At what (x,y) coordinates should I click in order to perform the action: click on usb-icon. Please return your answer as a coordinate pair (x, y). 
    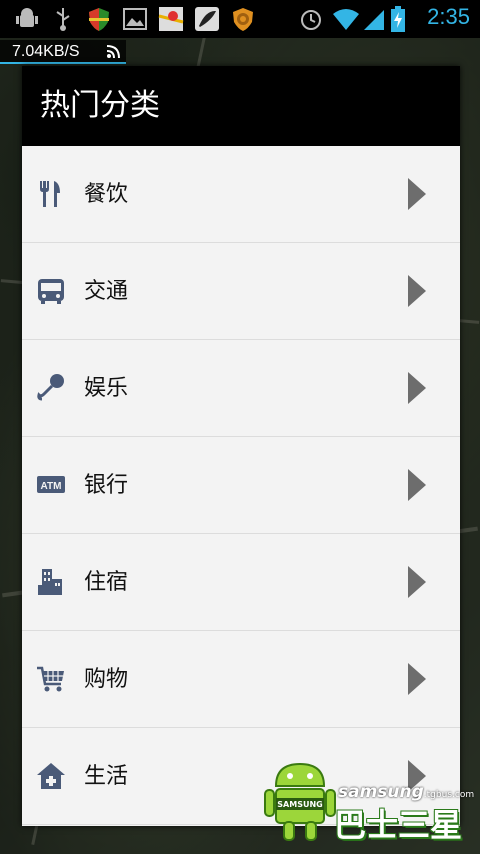
    Looking at the image, I should click on (63, 19).